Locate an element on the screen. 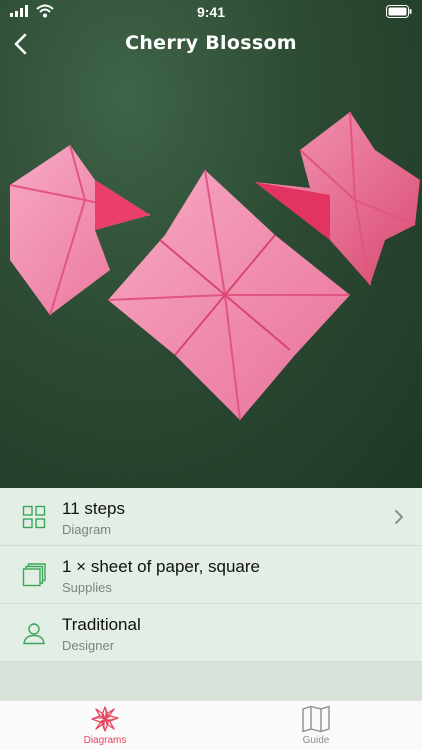  tab-diagrams-label: Diagrams is located at coordinates (105, 740).